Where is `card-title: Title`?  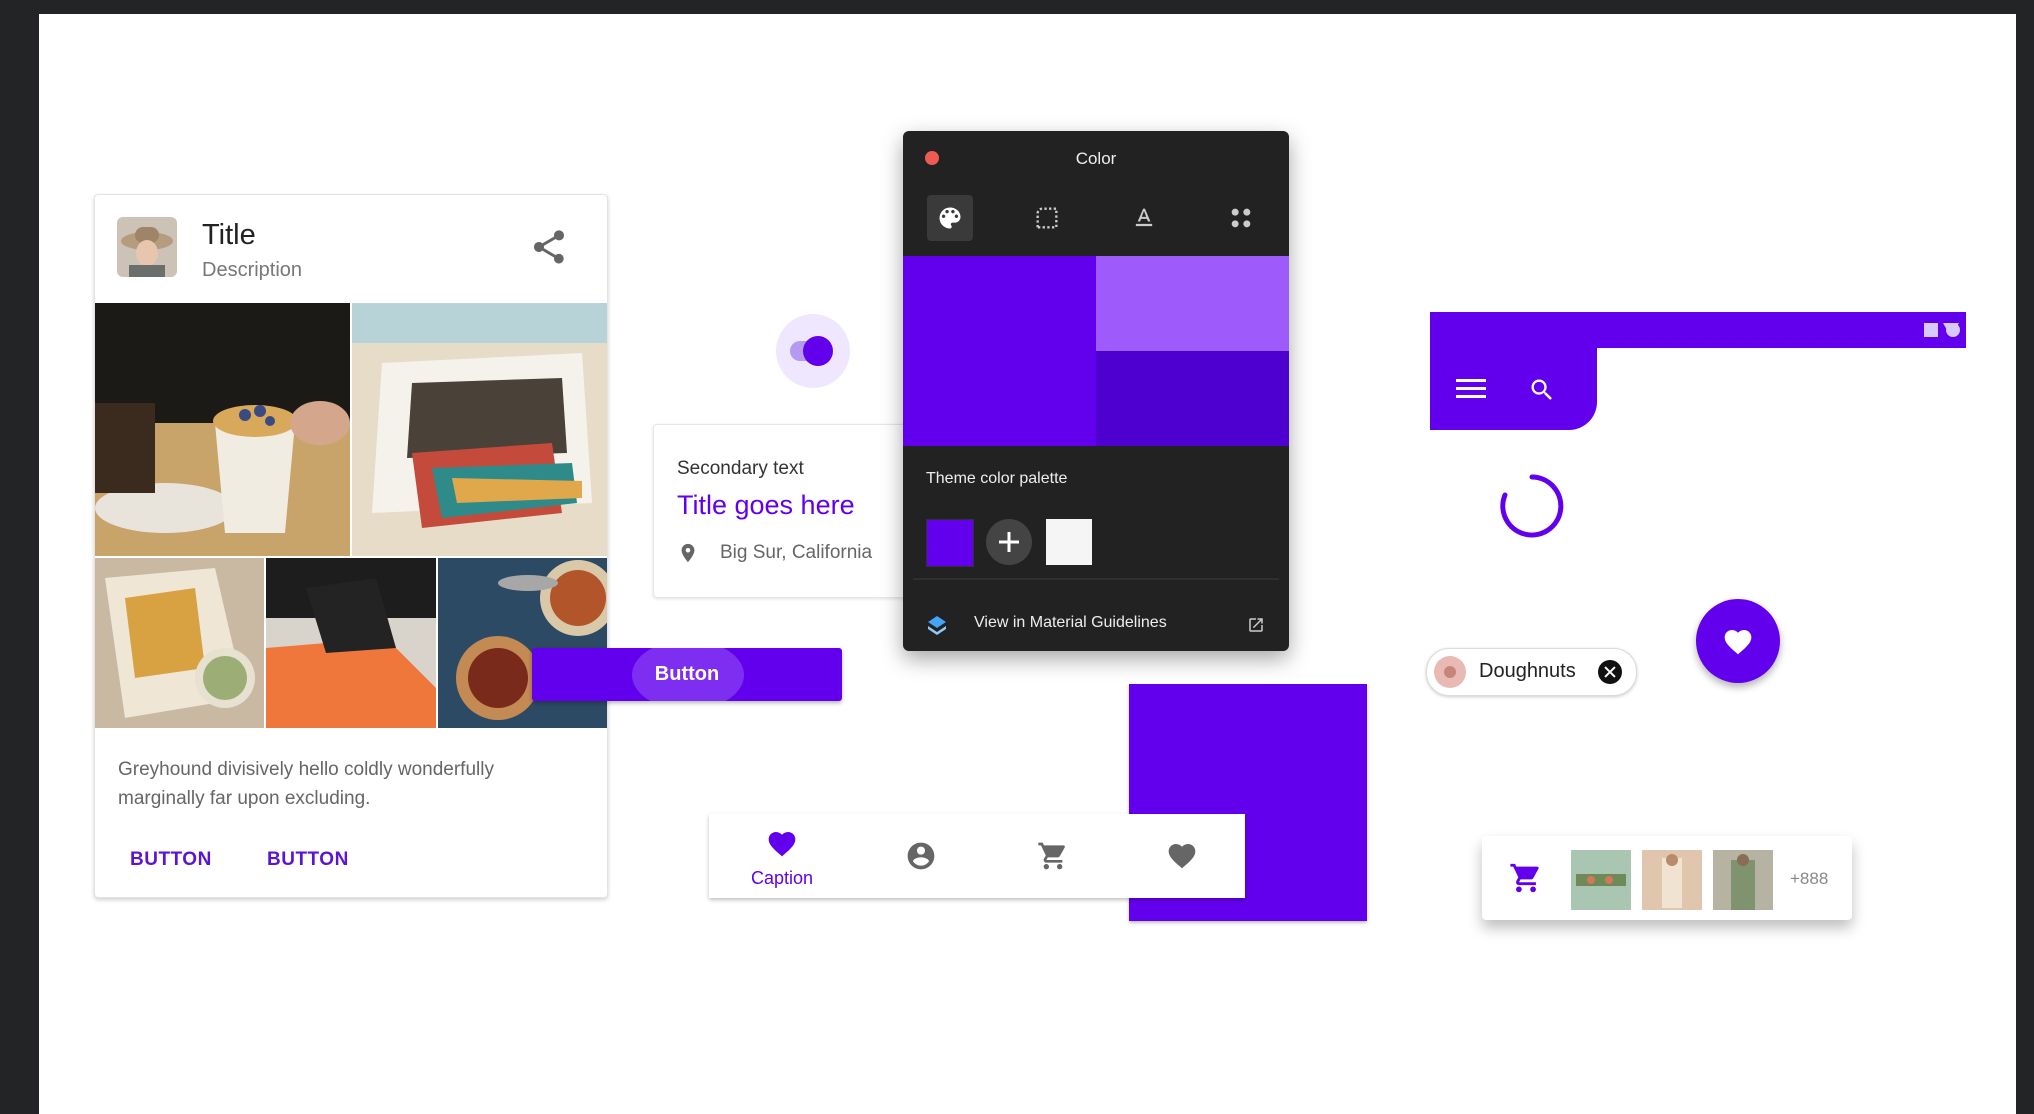 card-title: Title is located at coordinates (229, 235).